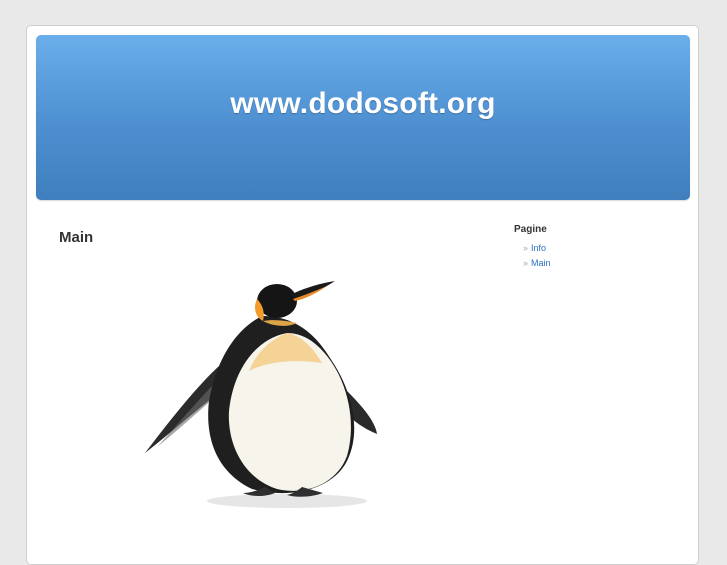 The image size is (727, 565). I want to click on sidebar-page-list: » Info » Main, so click(598, 256).